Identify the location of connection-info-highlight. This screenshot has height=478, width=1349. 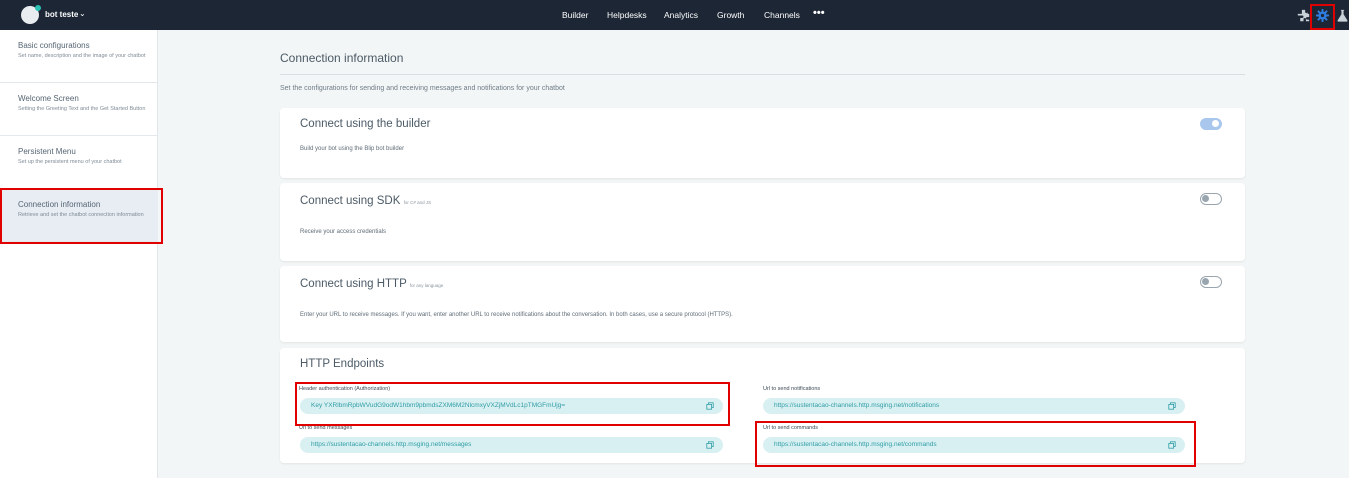
(81, 216).